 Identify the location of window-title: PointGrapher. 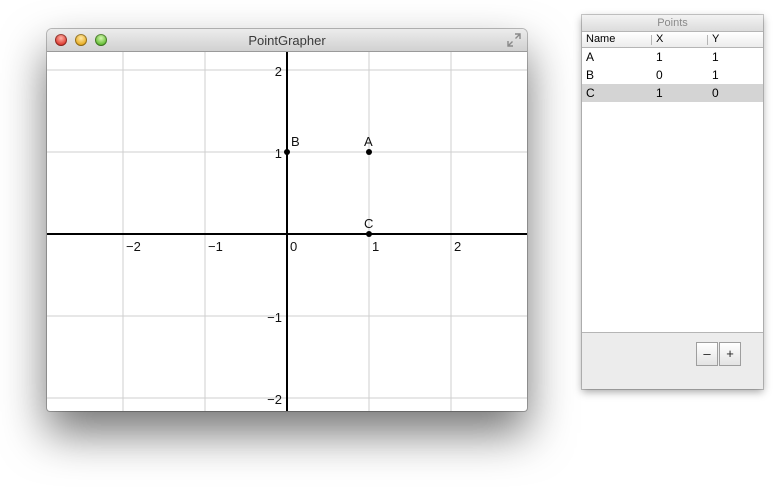
(287, 40).